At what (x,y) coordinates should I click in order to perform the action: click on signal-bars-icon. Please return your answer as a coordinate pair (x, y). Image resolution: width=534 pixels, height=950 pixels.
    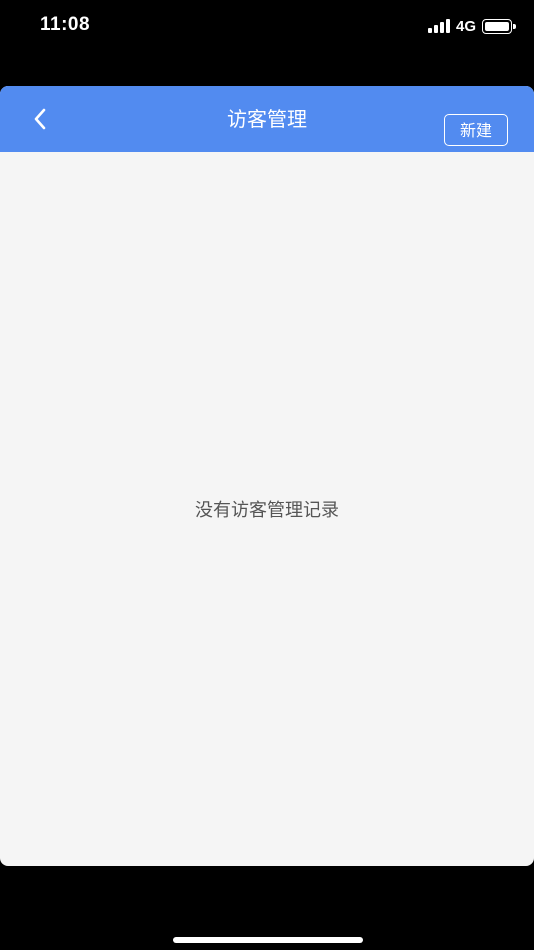
    Looking at the image, I should click on (438, 26).